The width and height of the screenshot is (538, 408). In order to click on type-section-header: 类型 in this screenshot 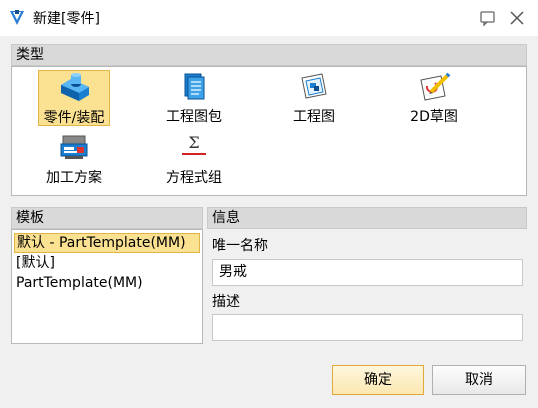, I will do `click(269, 55)`.